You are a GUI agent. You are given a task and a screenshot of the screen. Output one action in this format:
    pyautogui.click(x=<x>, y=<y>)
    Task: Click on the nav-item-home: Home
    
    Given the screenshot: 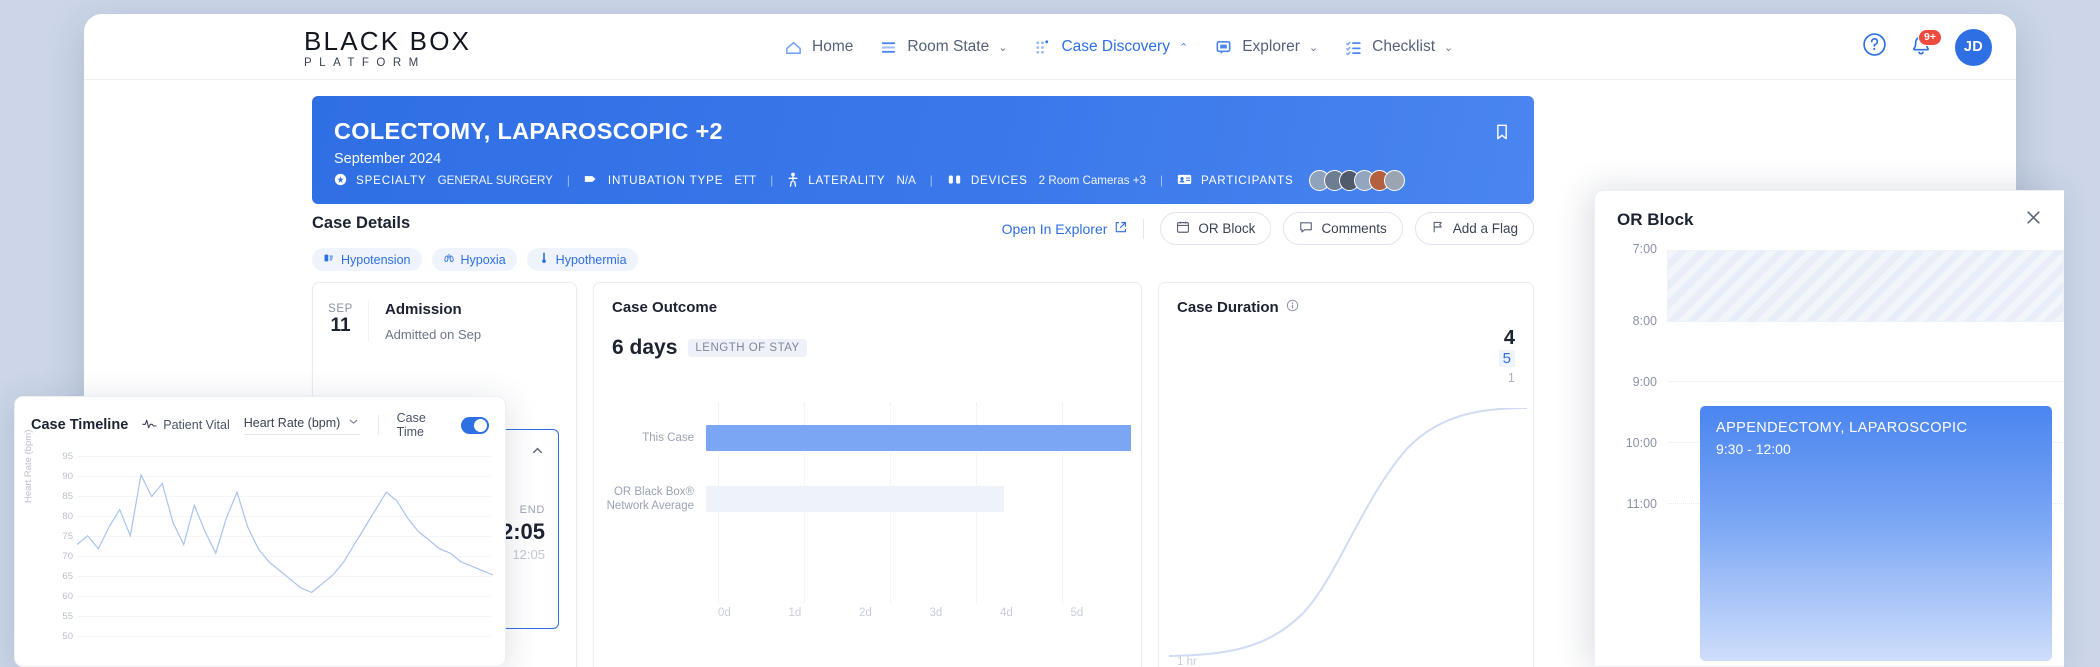 What is the action you would take?
    pyautogui.click(x=818, y=47)
    